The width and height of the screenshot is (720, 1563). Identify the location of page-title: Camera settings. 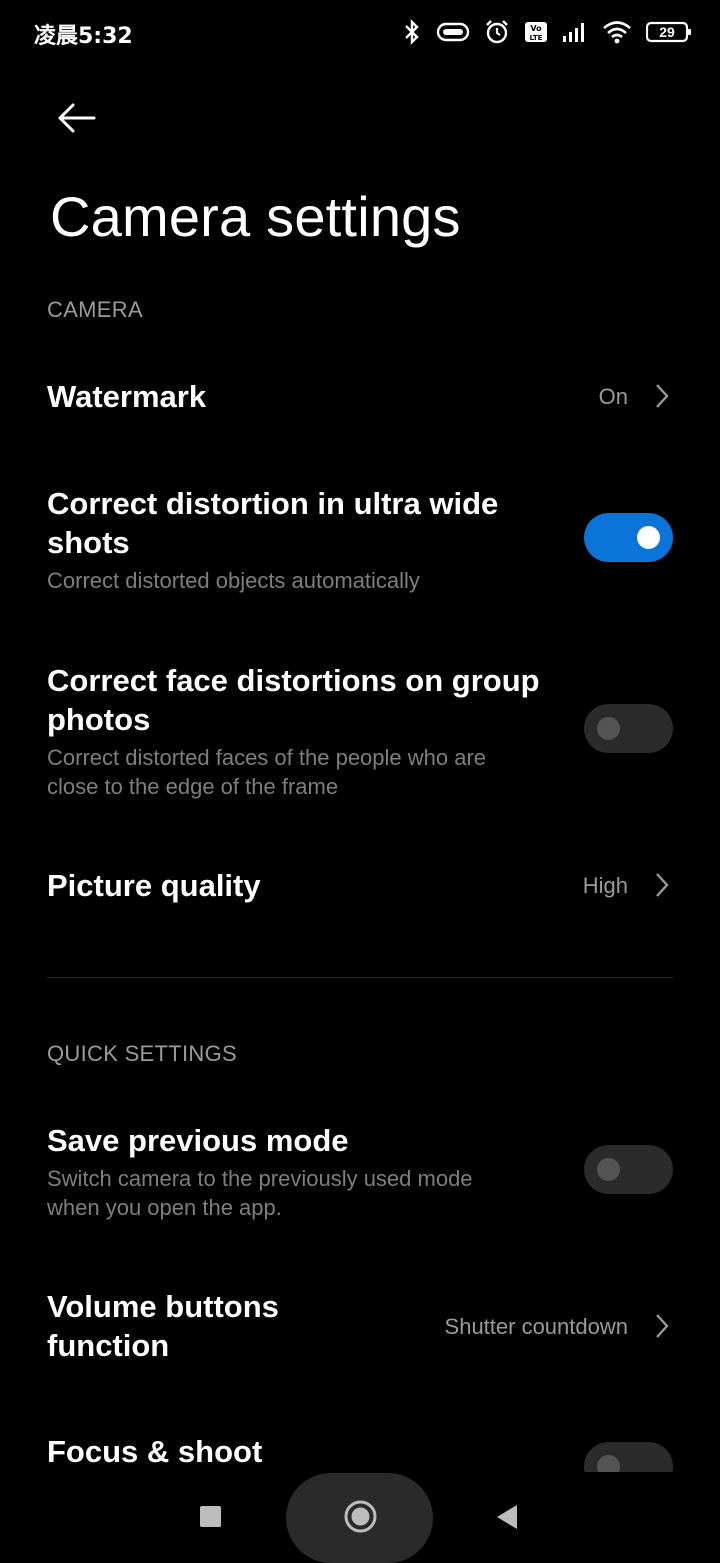
(255, 216).